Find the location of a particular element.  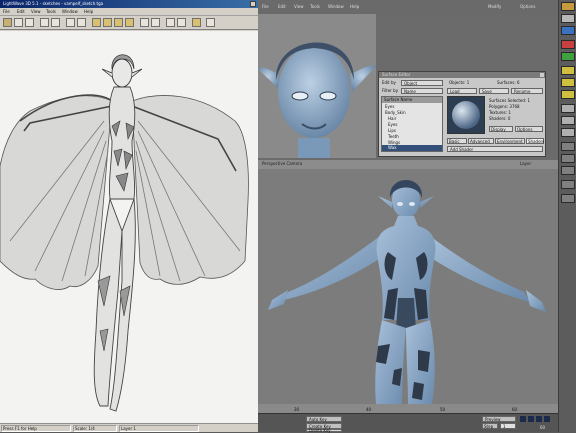

list-item: Hair is located at coordinates (392, 118).